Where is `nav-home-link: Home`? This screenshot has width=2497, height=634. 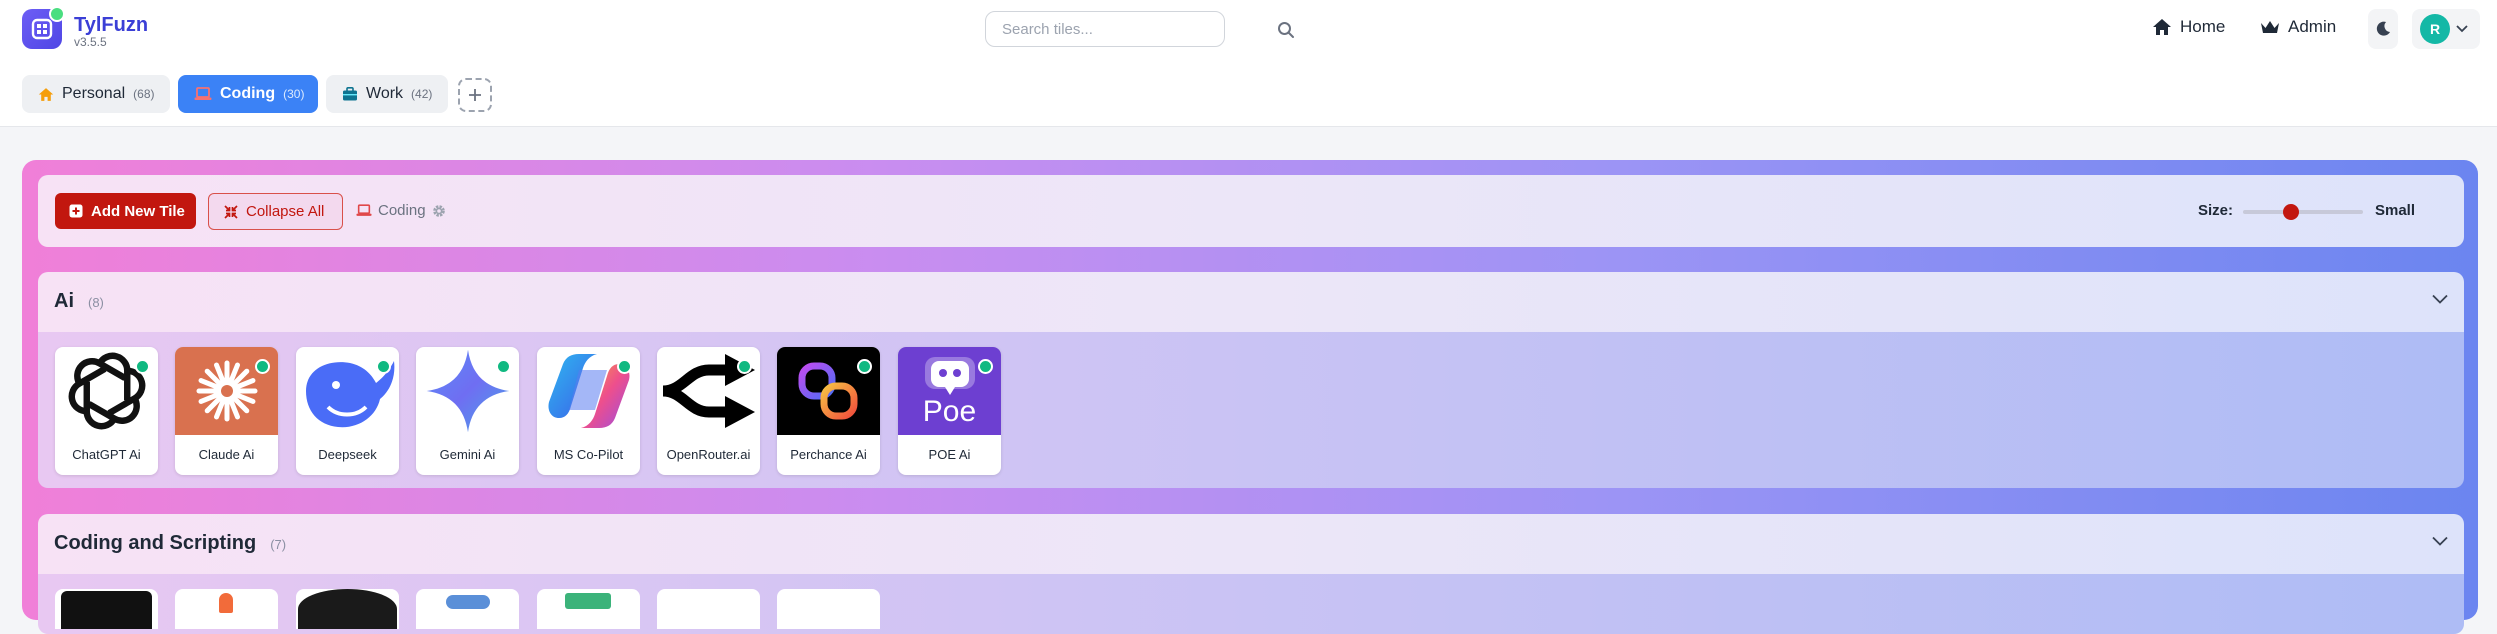 nav-home-link: Home is located at coordinates (2188, 27).